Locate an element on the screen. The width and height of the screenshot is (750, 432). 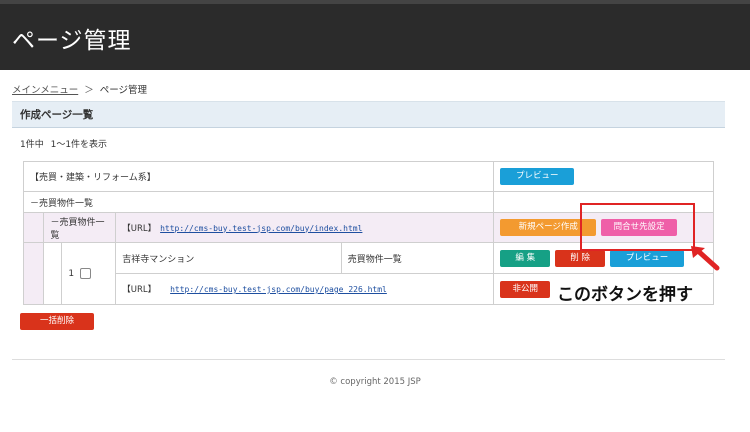
breadcrumb-current: ページ管理 is located at coordinates (123, 90).